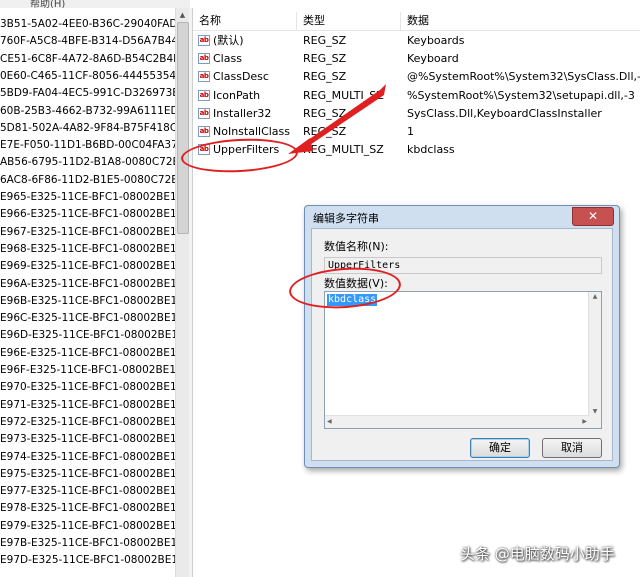  Describe the element at coordinates (595, 296) in the screenshot. I see `scroll-up-arrow-icon: ▲` at that location.